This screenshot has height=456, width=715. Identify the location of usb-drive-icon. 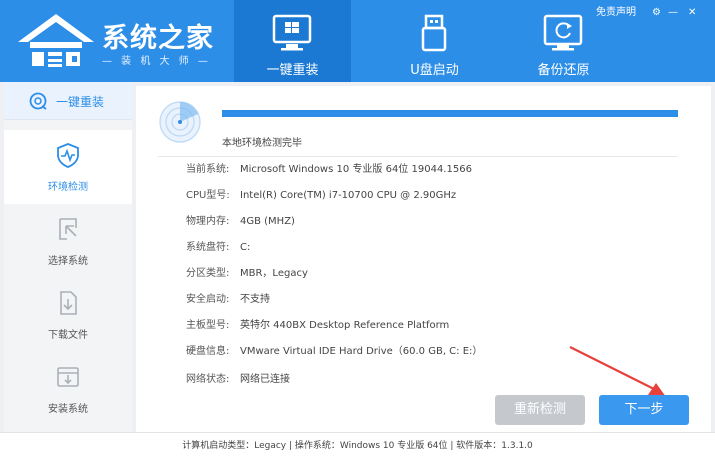
(434, 33).